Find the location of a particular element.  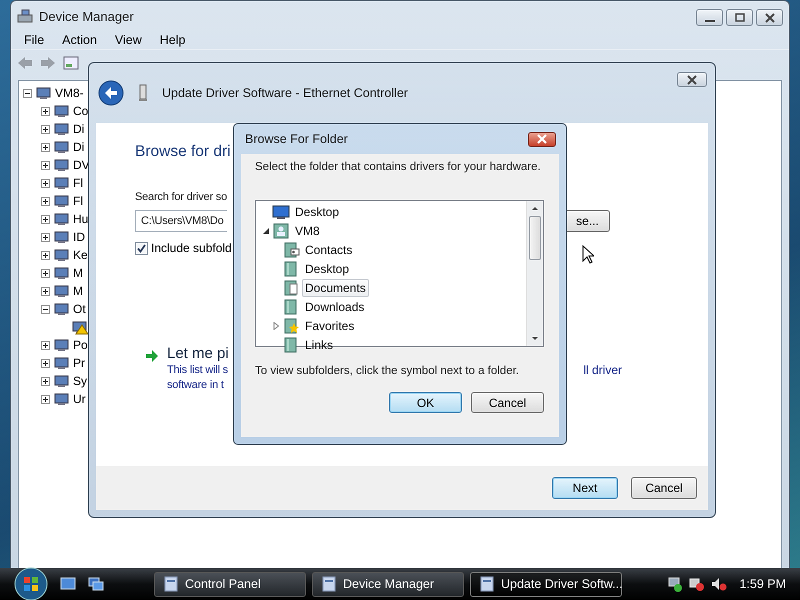

next-button: Next is located at coordinates (585, 488).